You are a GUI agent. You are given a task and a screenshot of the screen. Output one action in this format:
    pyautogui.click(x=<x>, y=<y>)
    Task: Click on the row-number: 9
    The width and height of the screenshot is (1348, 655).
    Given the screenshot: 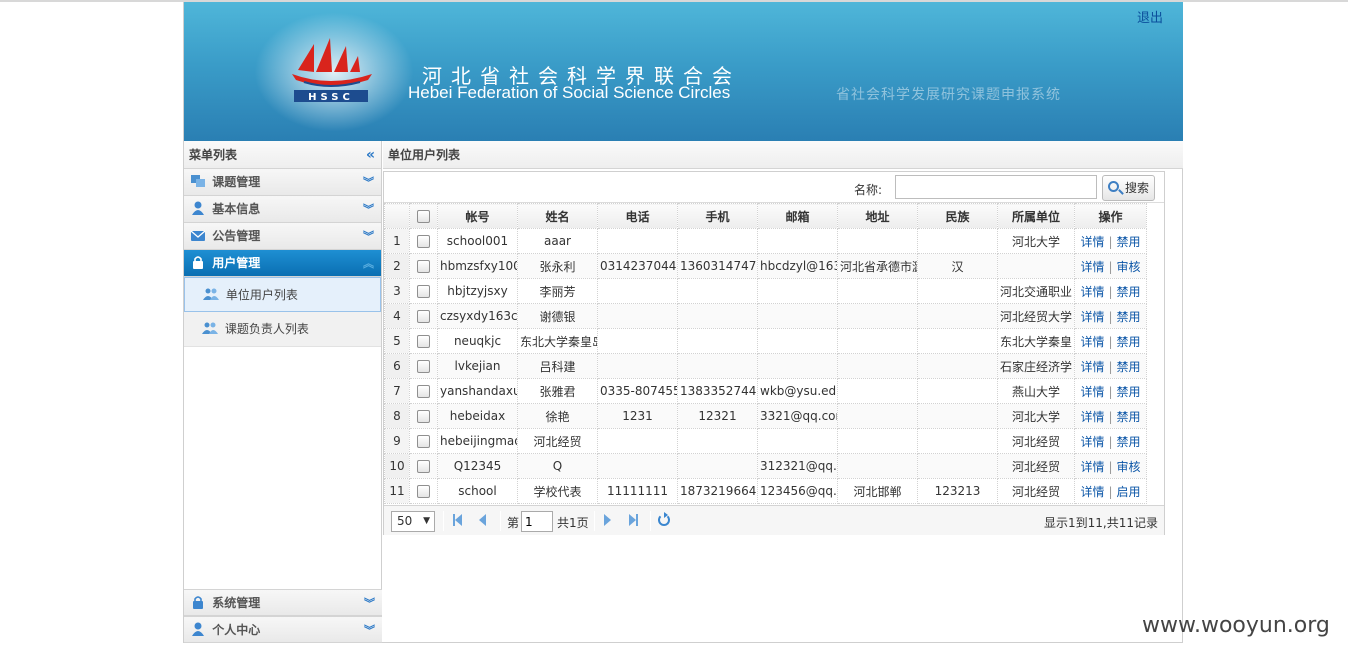 What is the action you would take?
    pyautogui.click(x=397, y=441)
    